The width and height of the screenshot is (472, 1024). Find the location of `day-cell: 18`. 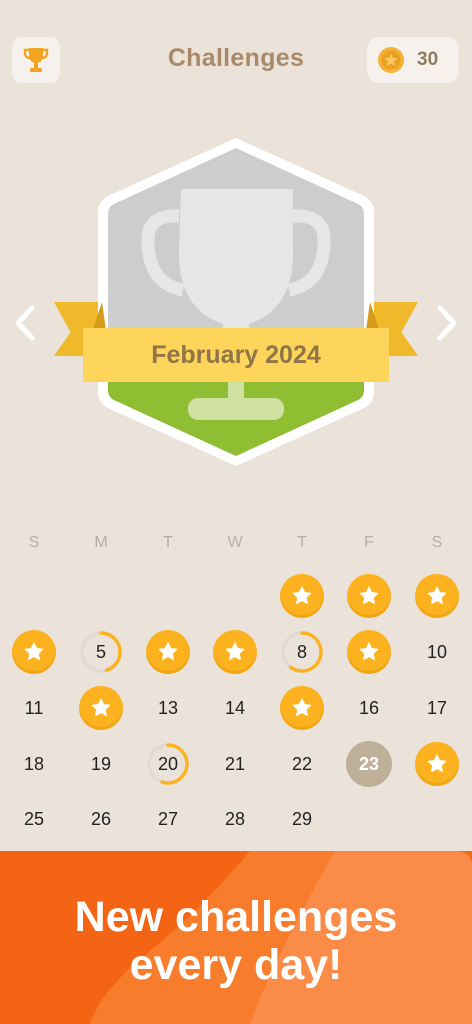

day-cell: 18 is located at coordinates (34, 764).